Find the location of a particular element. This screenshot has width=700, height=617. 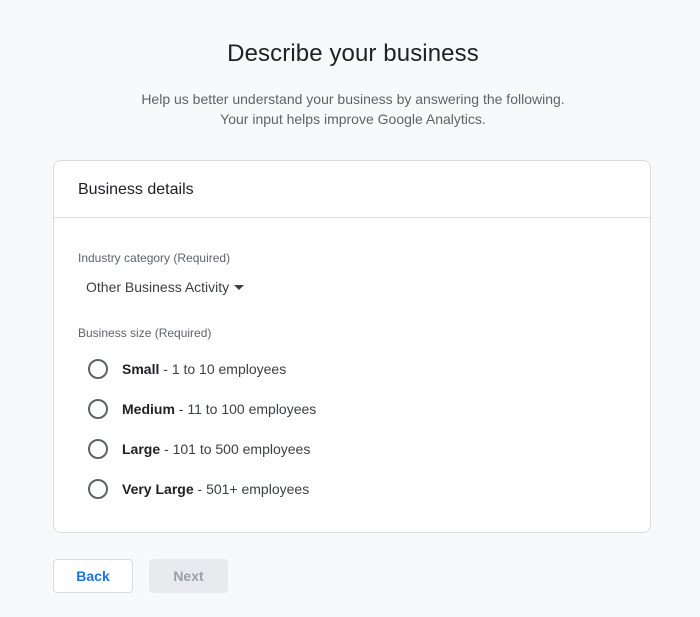

next-button: Next is located at coordinates (188, 576).